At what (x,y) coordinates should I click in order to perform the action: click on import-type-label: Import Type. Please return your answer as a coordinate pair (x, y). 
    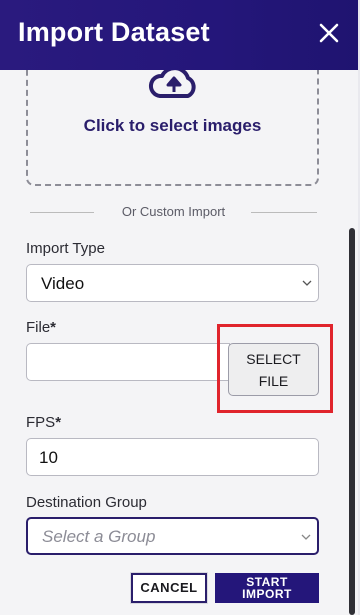
    Looking at the image, I should click on (65, 248).